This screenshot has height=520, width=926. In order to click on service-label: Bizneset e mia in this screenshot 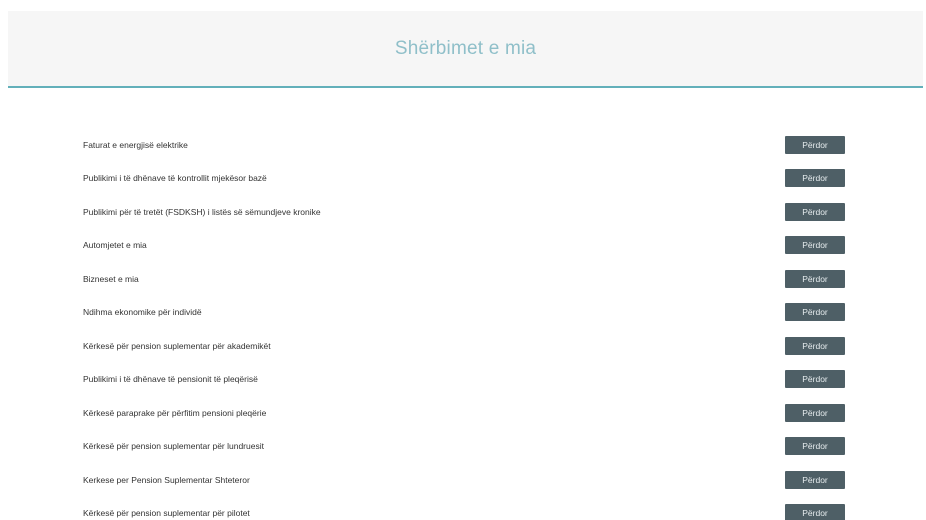, I will do `click(111, 278)`.